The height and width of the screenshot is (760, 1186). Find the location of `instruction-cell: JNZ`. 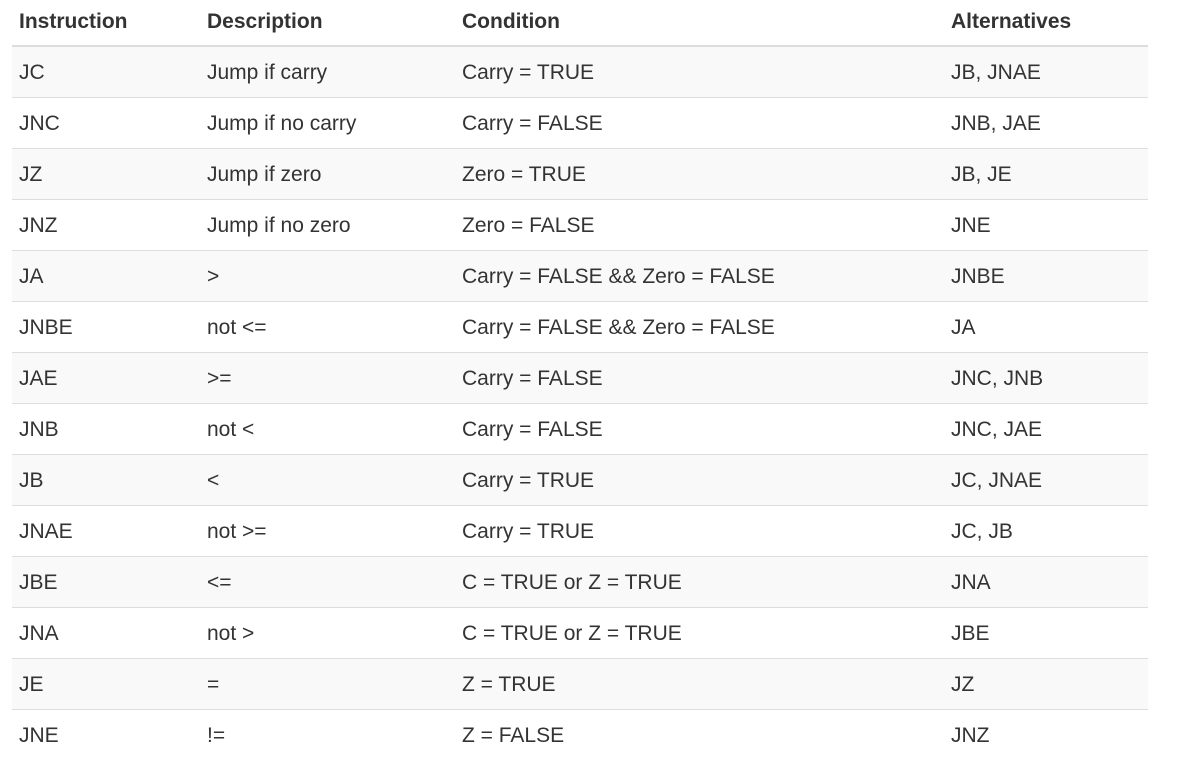

instruction-cell: JNZ is located at coordinates (106, 225).